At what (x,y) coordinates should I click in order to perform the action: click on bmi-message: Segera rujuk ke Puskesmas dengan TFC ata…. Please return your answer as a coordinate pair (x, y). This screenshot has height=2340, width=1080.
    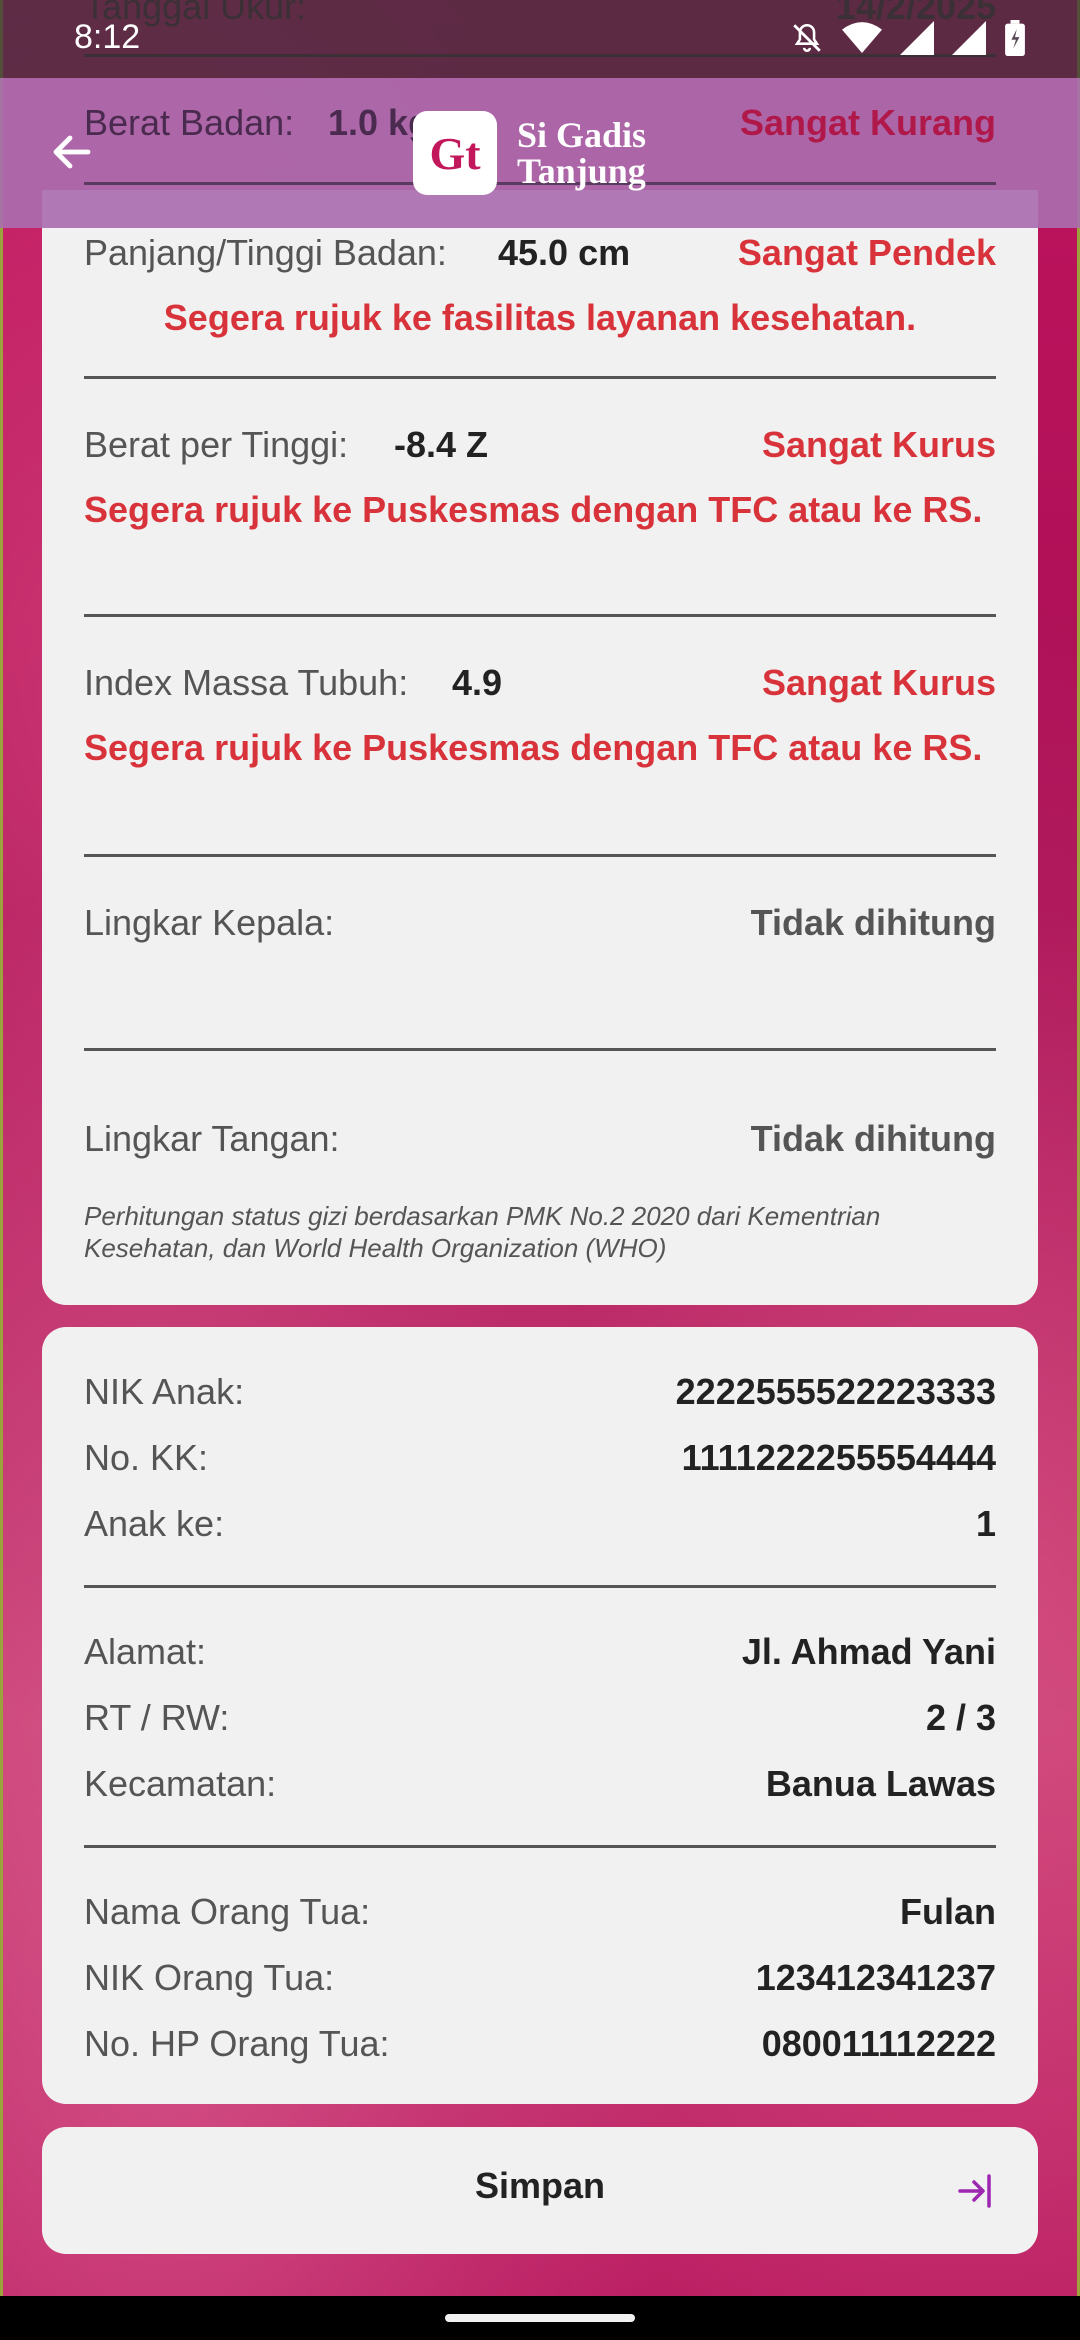
    Looking at the image, I should click on (533, 747).